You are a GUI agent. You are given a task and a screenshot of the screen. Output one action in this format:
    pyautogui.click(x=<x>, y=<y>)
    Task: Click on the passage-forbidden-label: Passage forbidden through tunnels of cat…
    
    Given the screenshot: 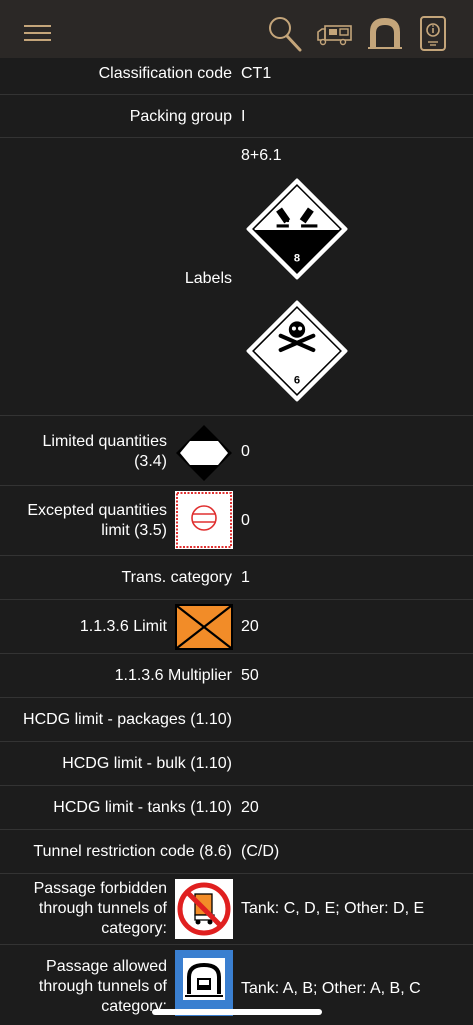 What is the action you would take?
    pyautogui.click(x=100, y=908)
    